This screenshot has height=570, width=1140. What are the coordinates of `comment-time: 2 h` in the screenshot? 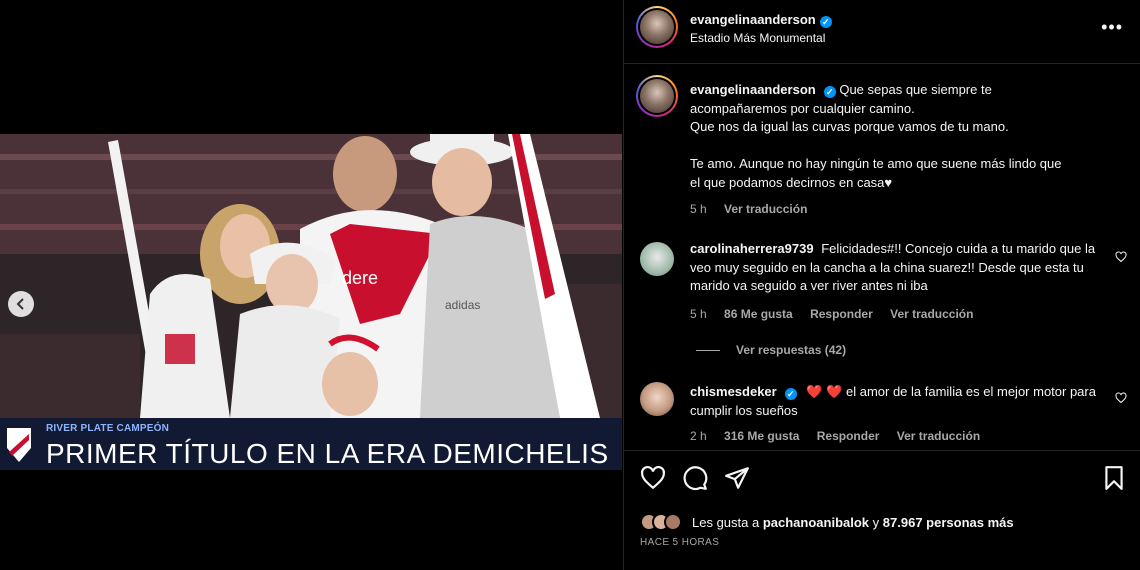 It's located at (698, 436).